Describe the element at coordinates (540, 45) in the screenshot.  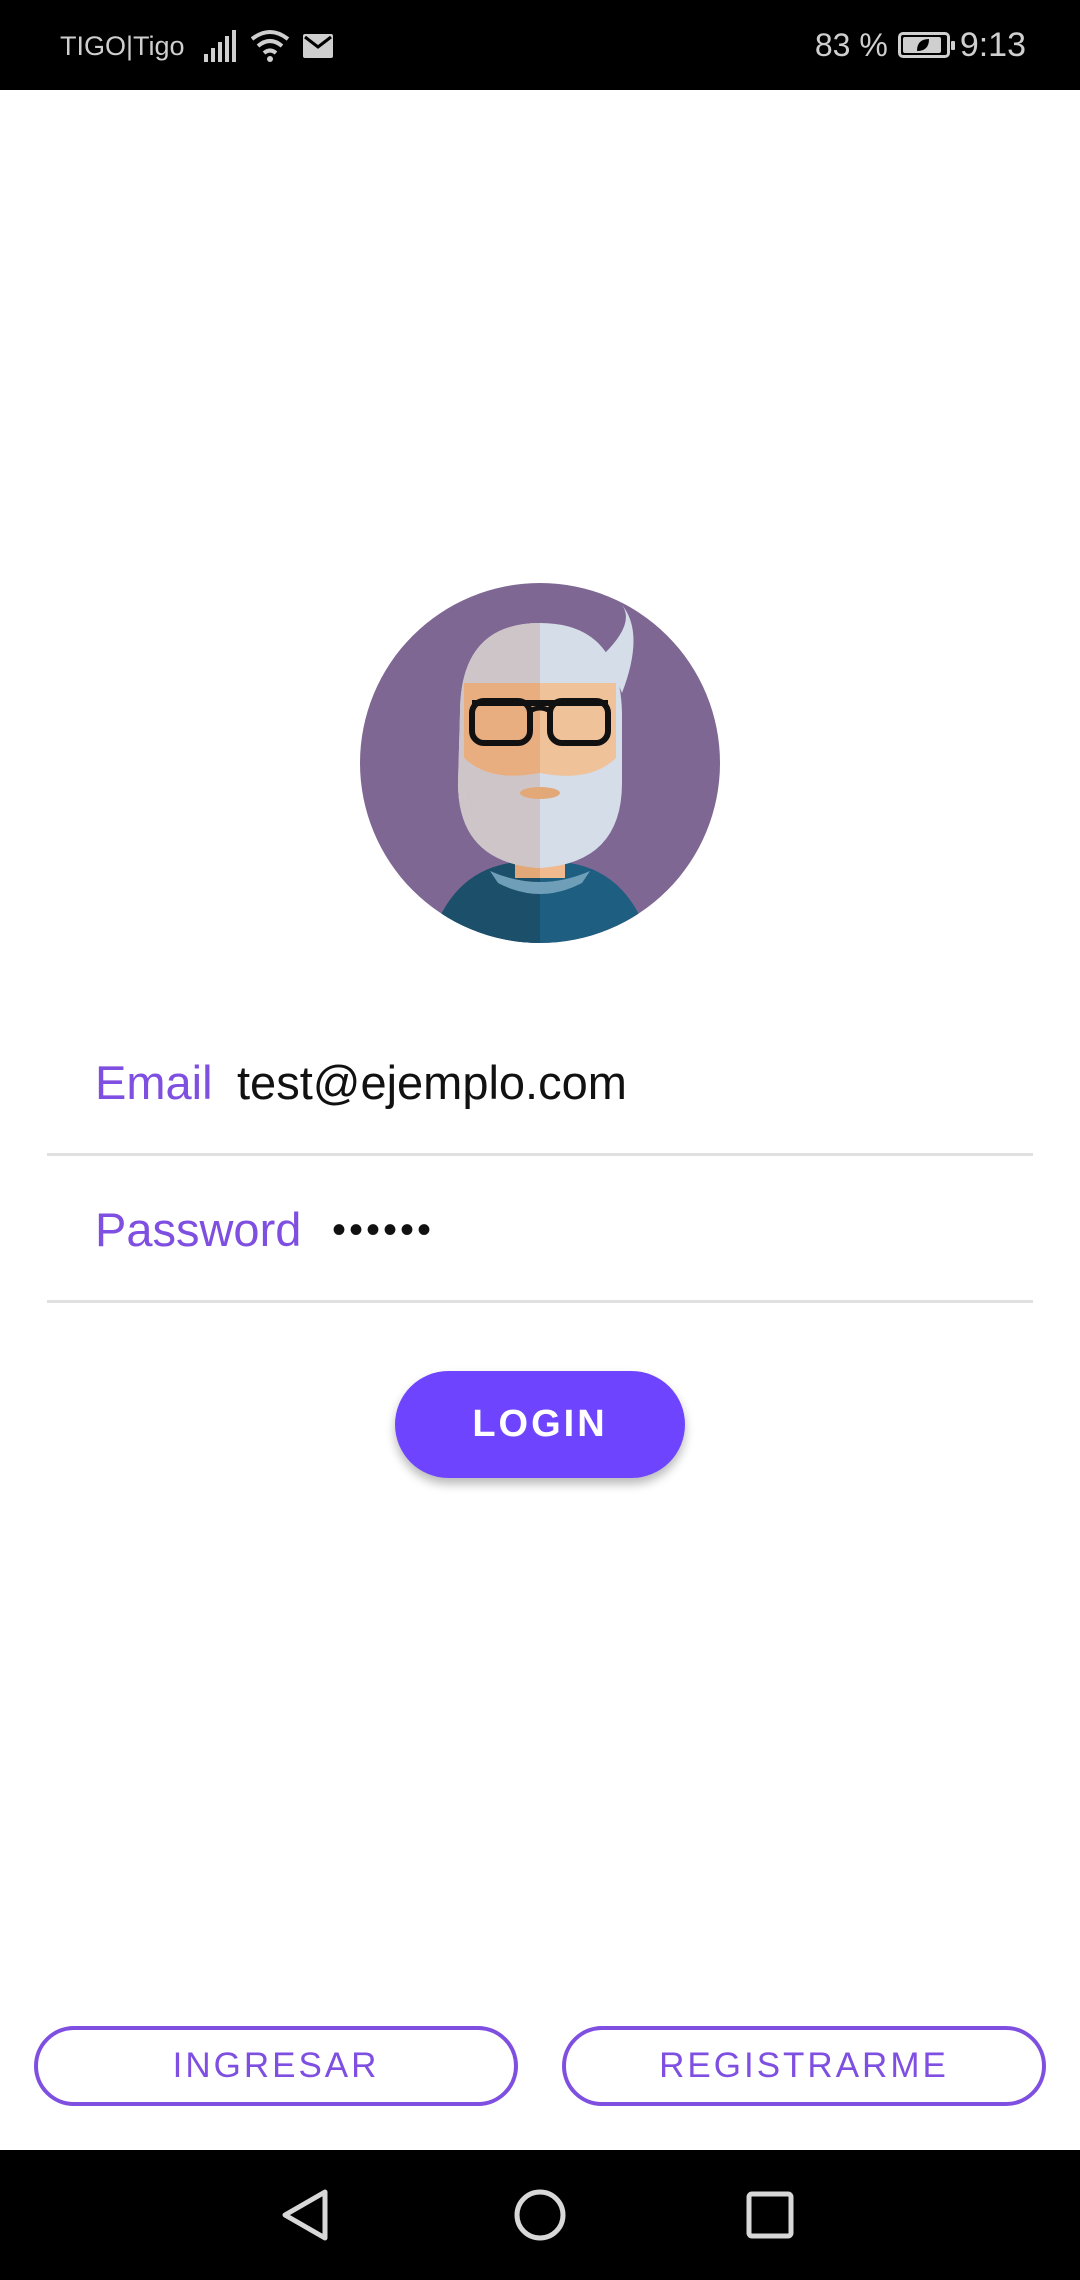
I see `status-bar: TIGO|Tigo 83 % 9:13` at that location.